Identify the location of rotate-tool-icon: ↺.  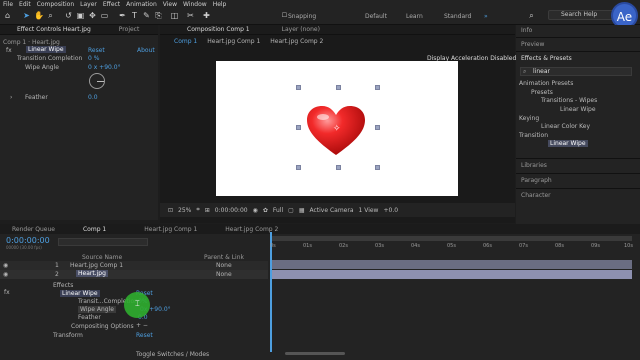
(68, 15).